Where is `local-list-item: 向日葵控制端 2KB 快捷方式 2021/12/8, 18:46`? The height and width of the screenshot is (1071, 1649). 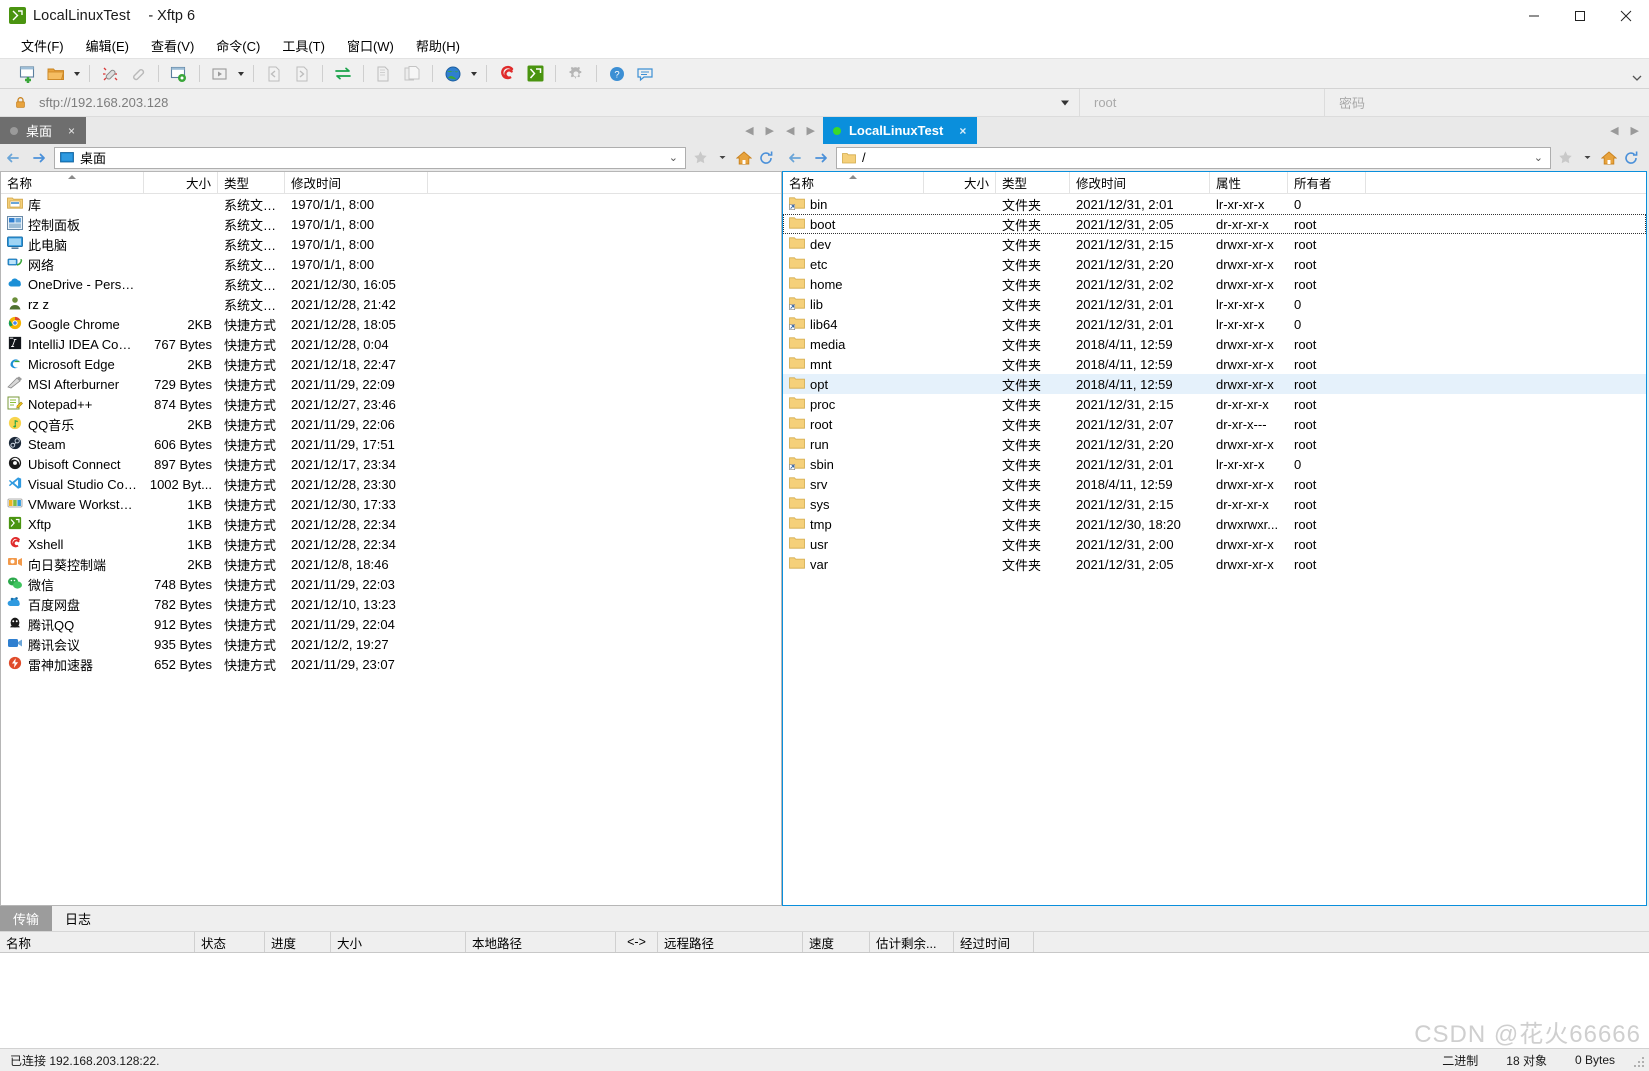
local-list-item: 向日葵控制端 2KB 快捷方式 2021/12/8, 18:46 is located at coordinates (391, 564).